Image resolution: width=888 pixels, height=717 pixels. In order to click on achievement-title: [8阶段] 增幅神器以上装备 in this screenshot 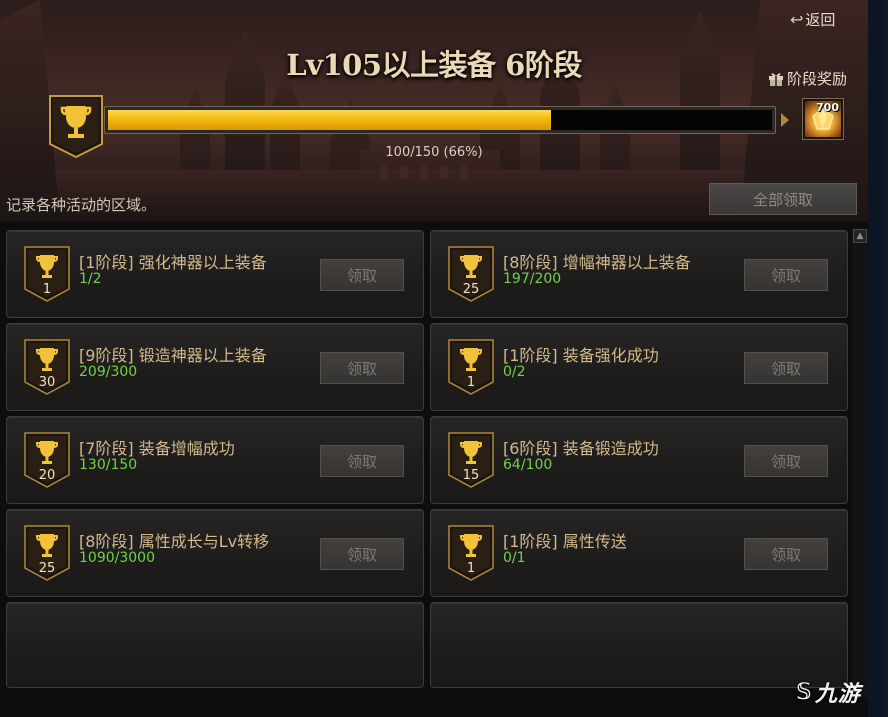, I will do `click(597, 262)`.